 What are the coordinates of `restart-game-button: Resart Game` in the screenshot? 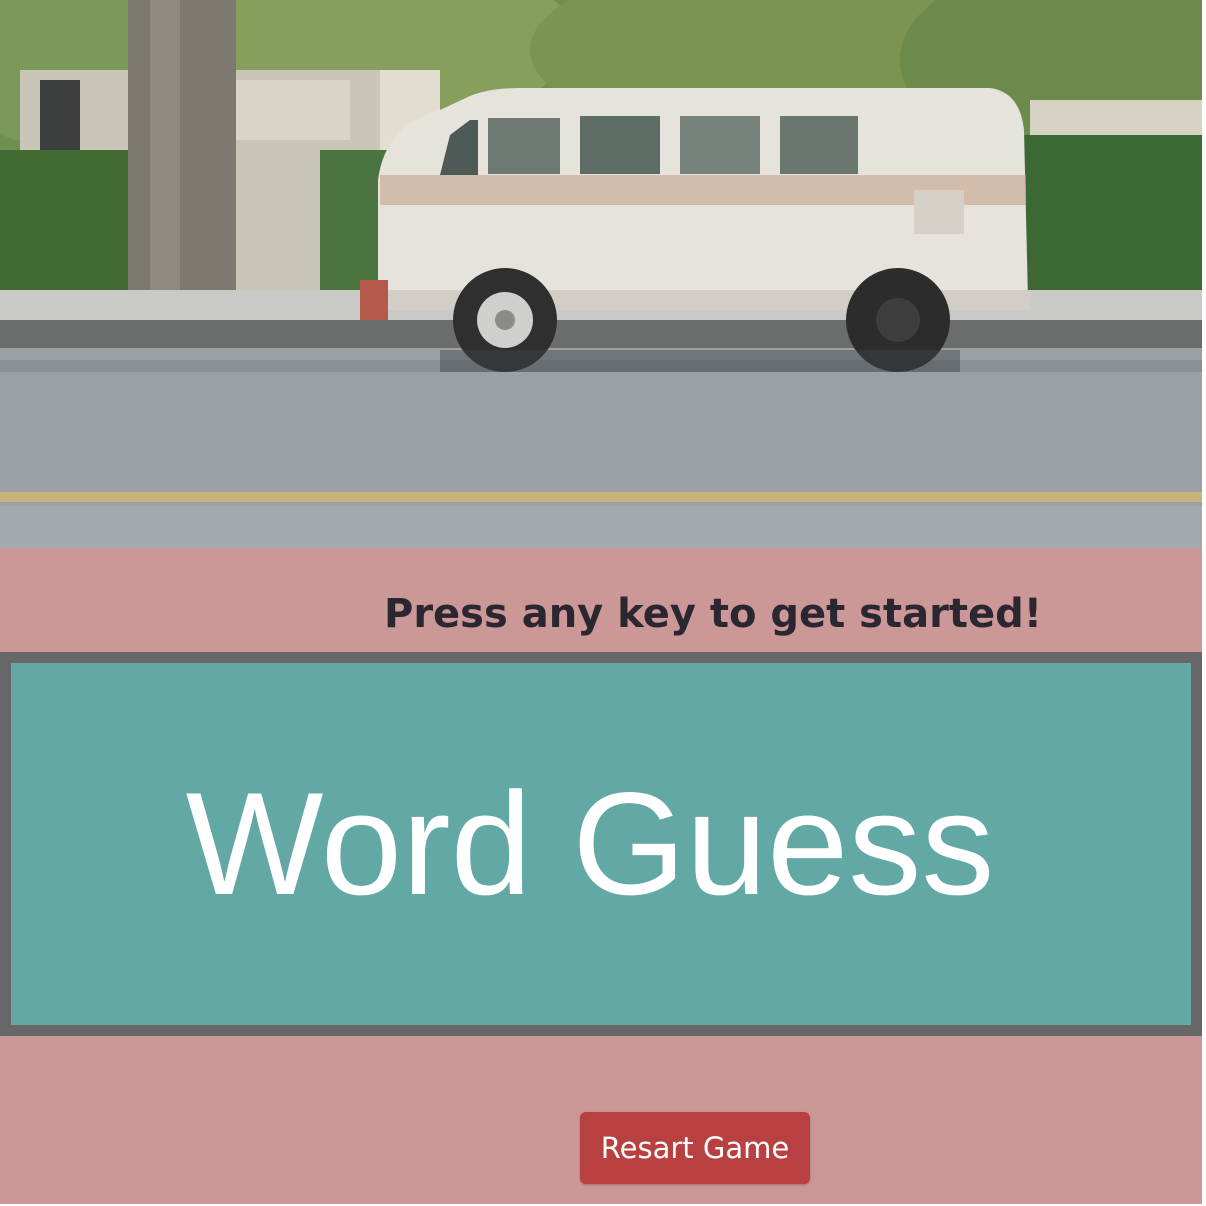 It's located at (695, 1148).